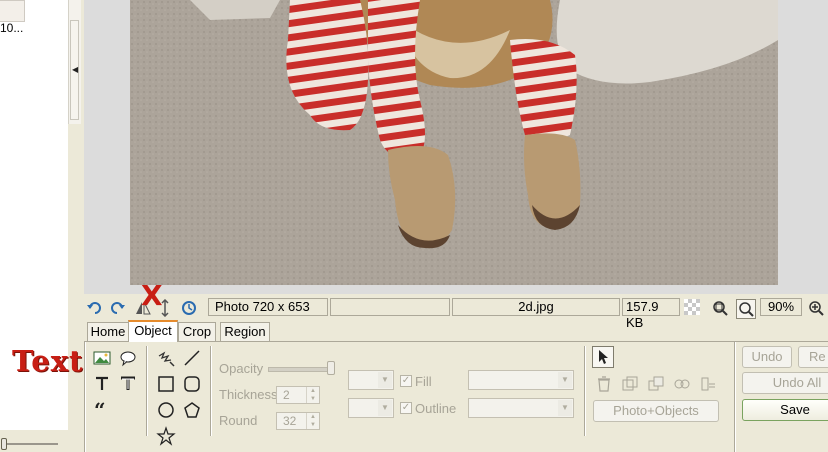 The image size is (828, 452). Describe the element at coordinates (241, 368) in the screenshot. I see `opacity-label: Opacity` at that location.